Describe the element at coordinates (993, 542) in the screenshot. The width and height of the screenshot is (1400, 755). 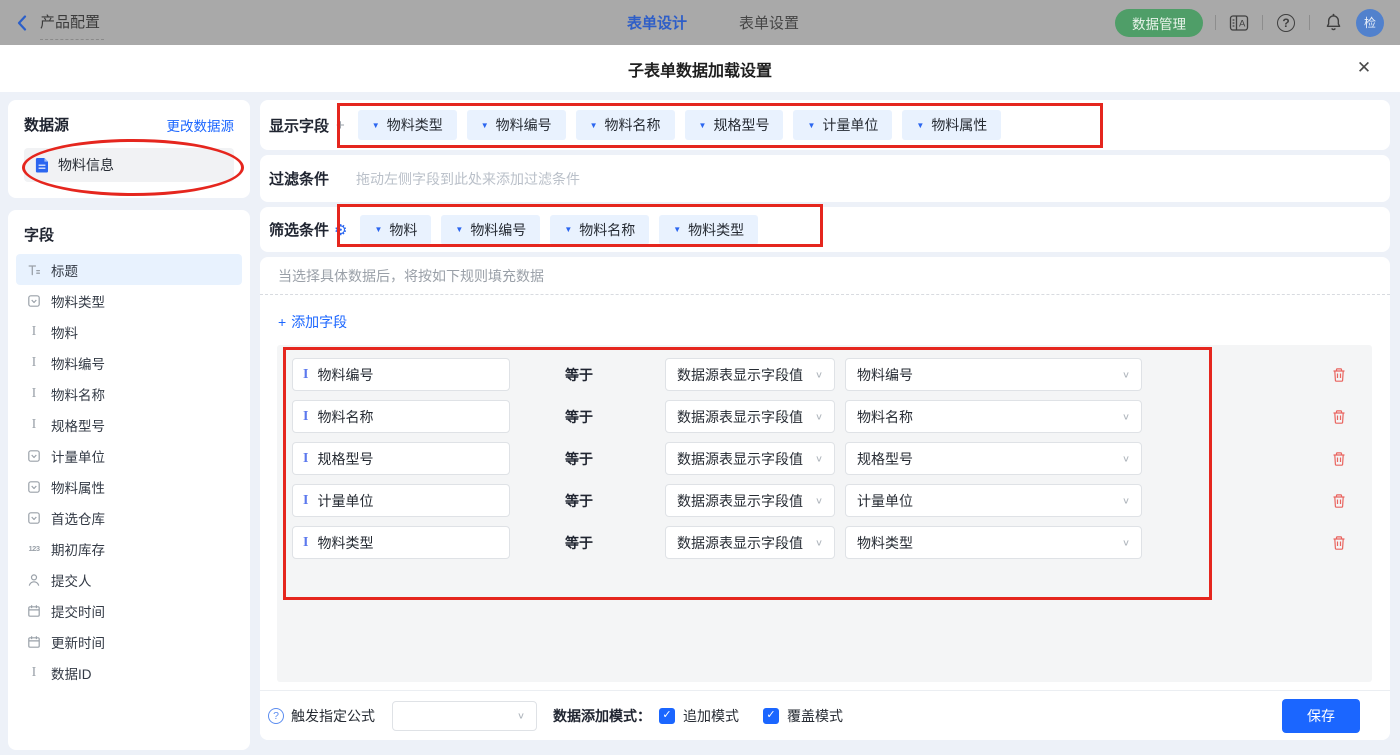
I see `rule-value-select: 物料类型 ∨` at that location.